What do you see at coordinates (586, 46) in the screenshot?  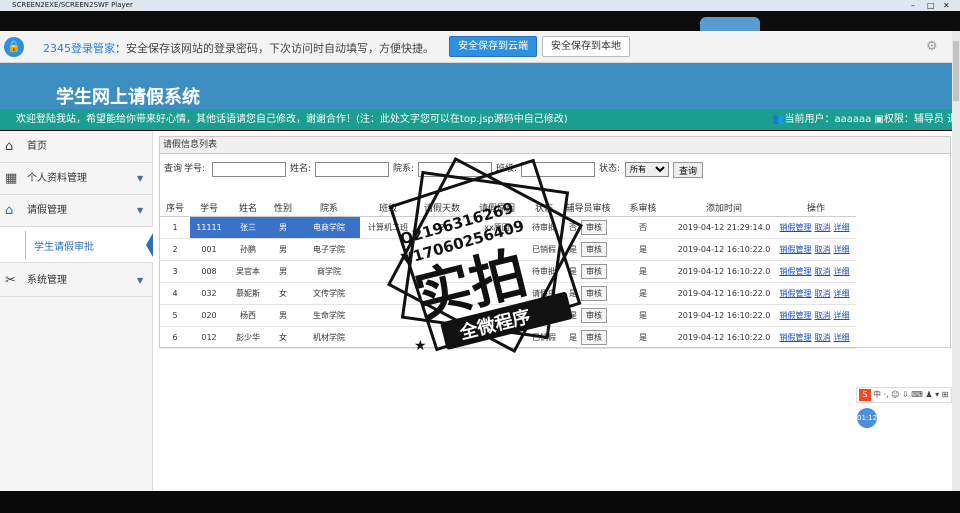 I see `save-local-button: 安全保存到本地` at bounding box center [586, 46].